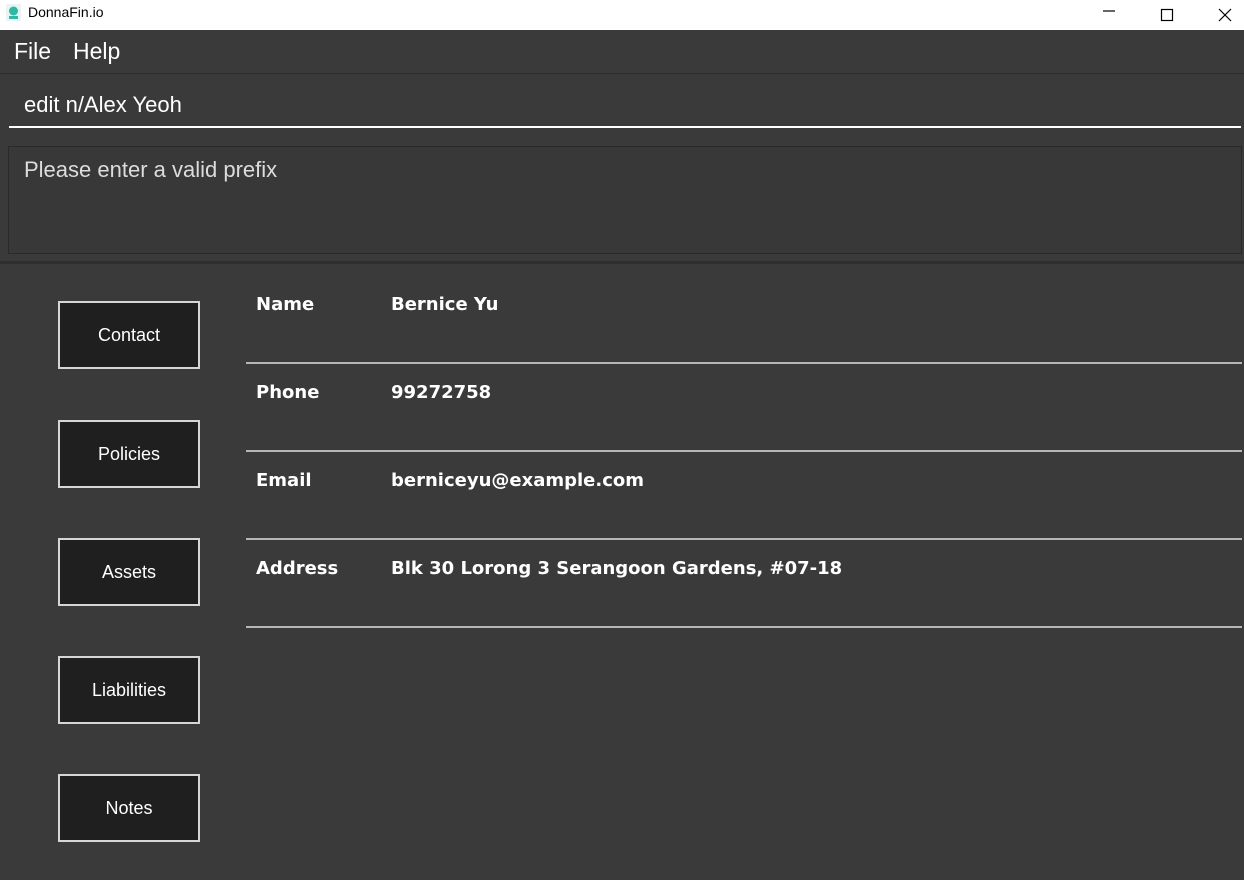  I want to click on detail-label: Email, so click(284, 480).